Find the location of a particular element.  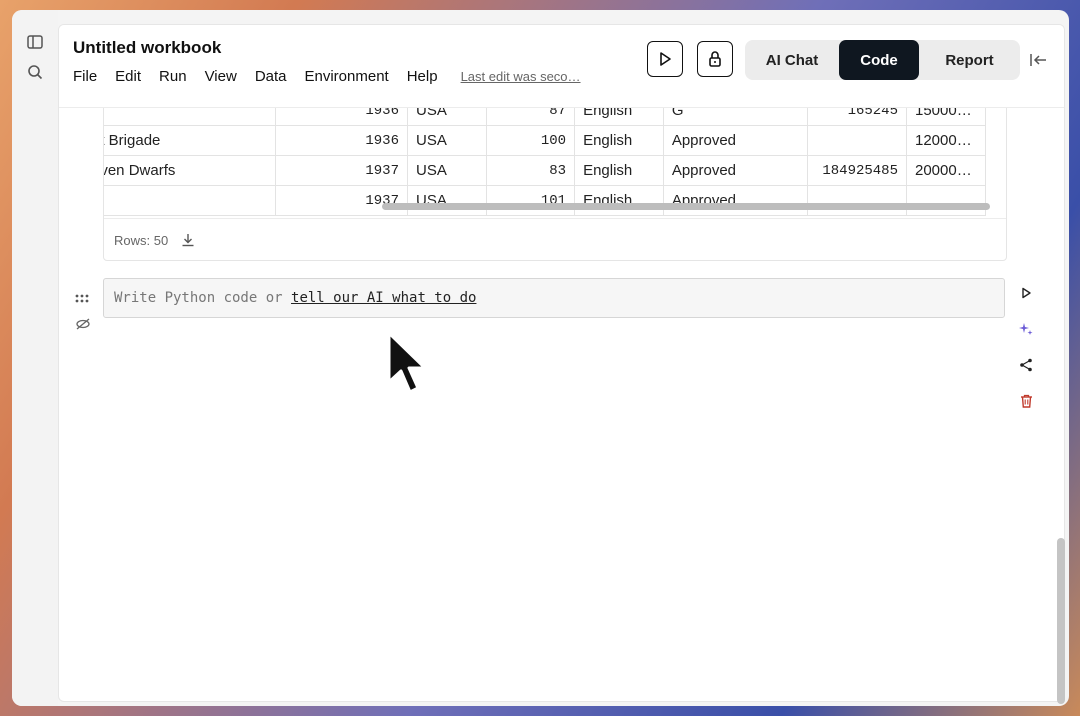

collapse-right-icon is located at coordinates (1038, 60).